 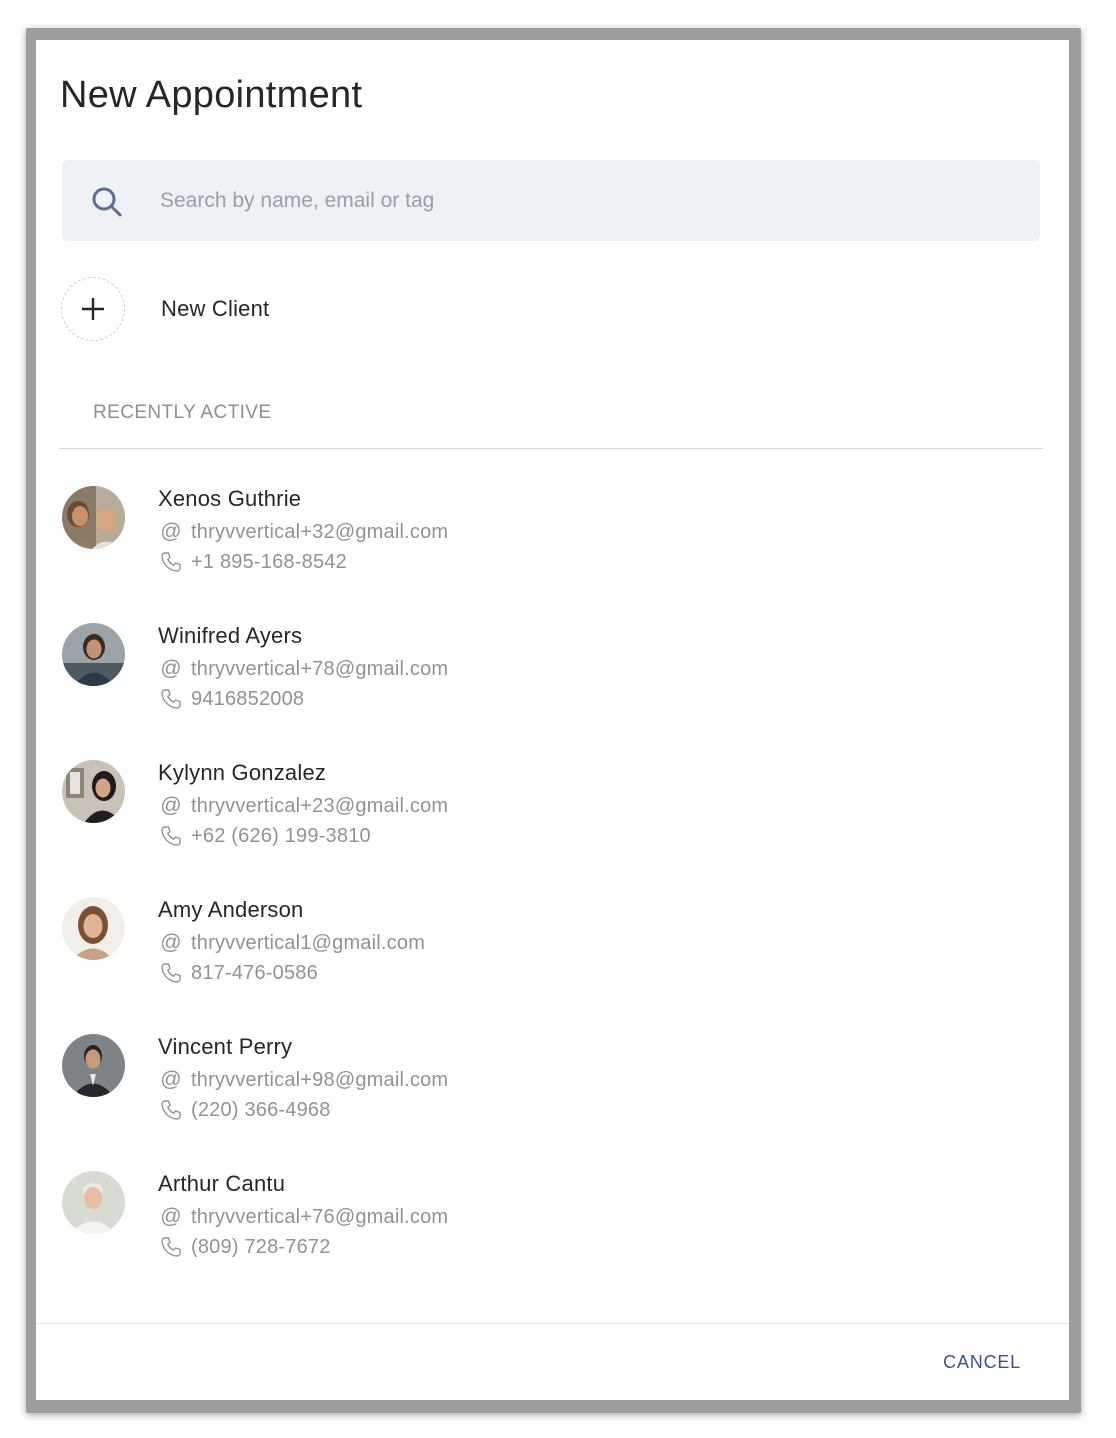 What do you see at coordinates (242, 772) in the screenshot?
I see `client-name: Kylynn Gonzalez` at bounding box center [242, 772].